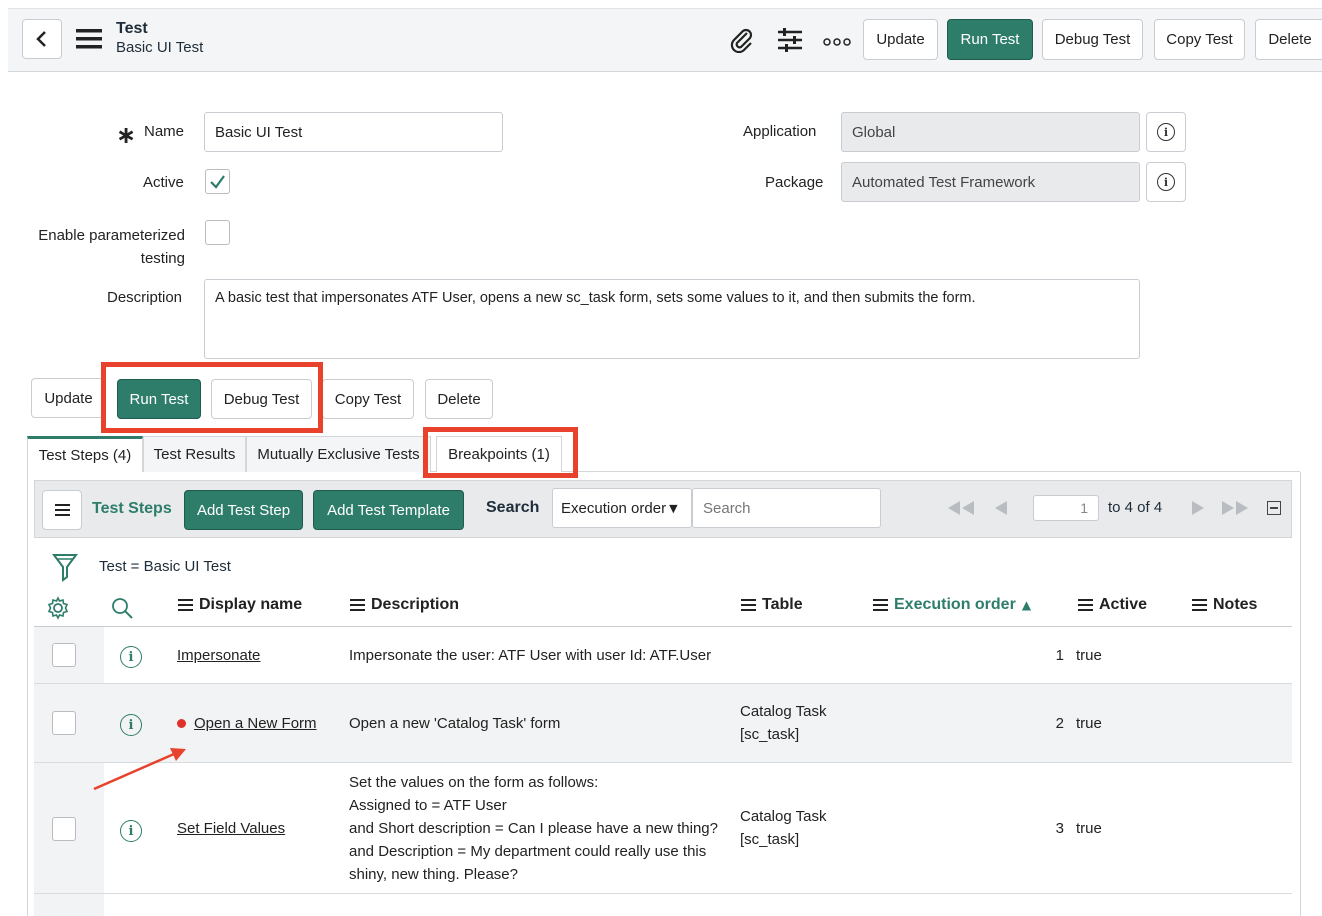 This screenshot has width=1322, height=916. I want to click on step-name-link: Open a New Form, so click(255, 723).